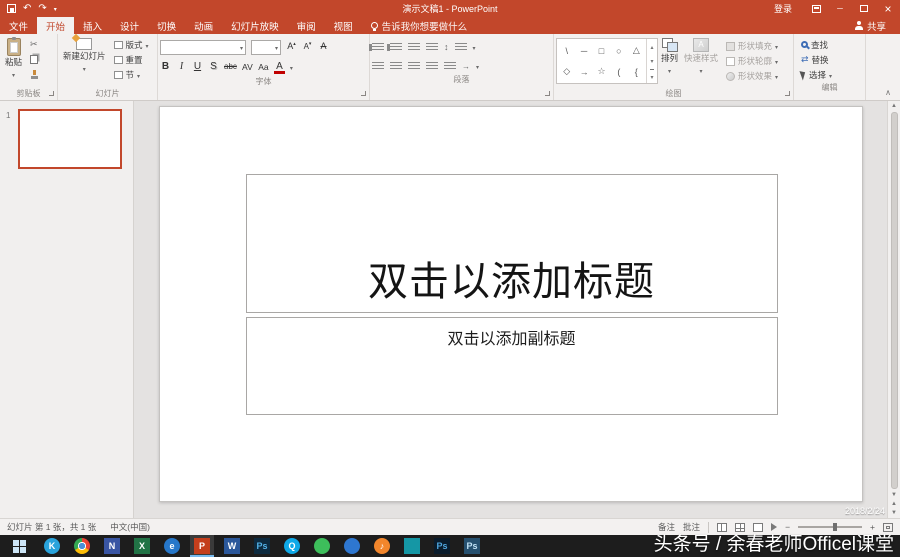  I want to click on taskbar-icon-photoshop-3: Ps, so click(472, 546).